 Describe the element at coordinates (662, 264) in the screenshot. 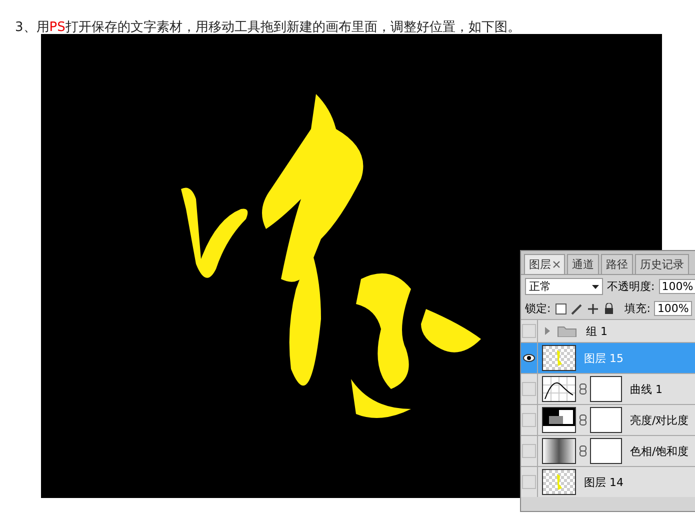

I see `panel-tab: 历史记录` at that location.